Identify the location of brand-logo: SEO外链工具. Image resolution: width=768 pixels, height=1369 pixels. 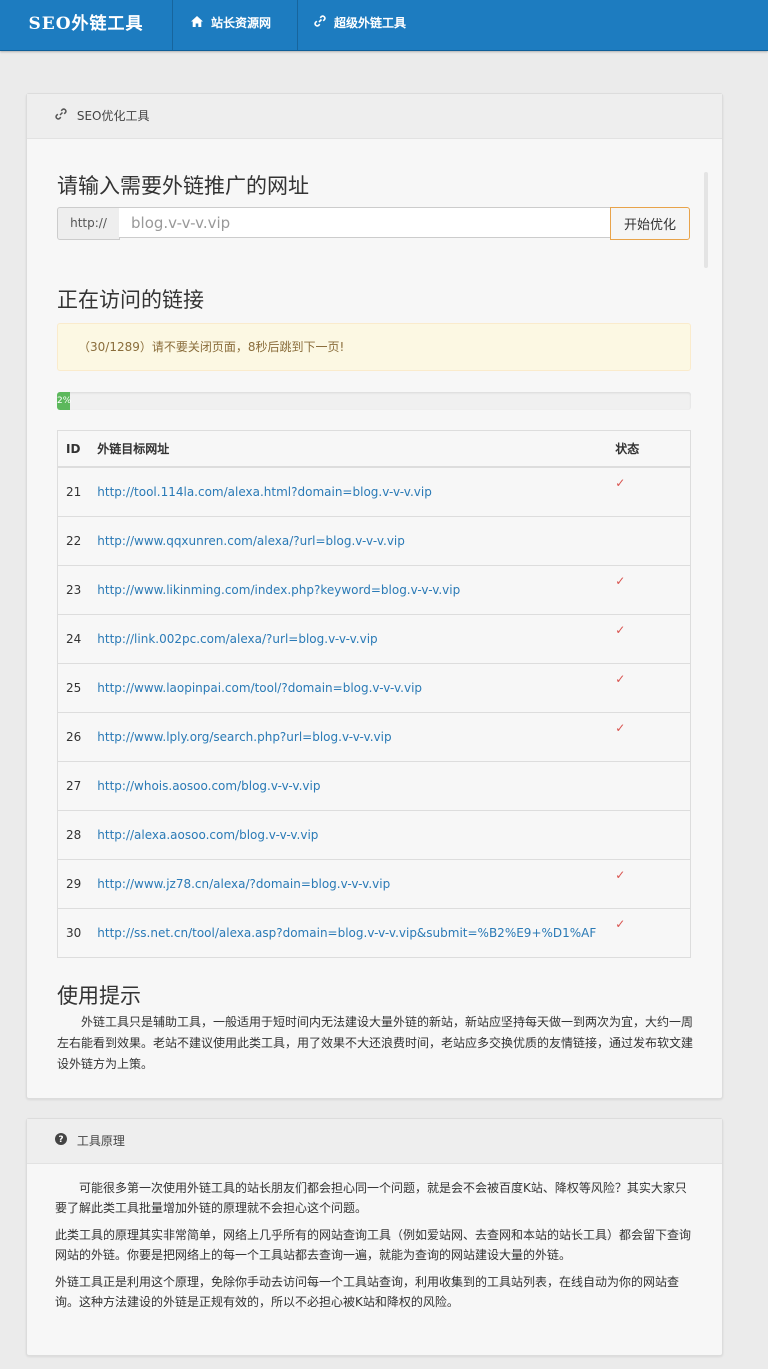
(86, 25).